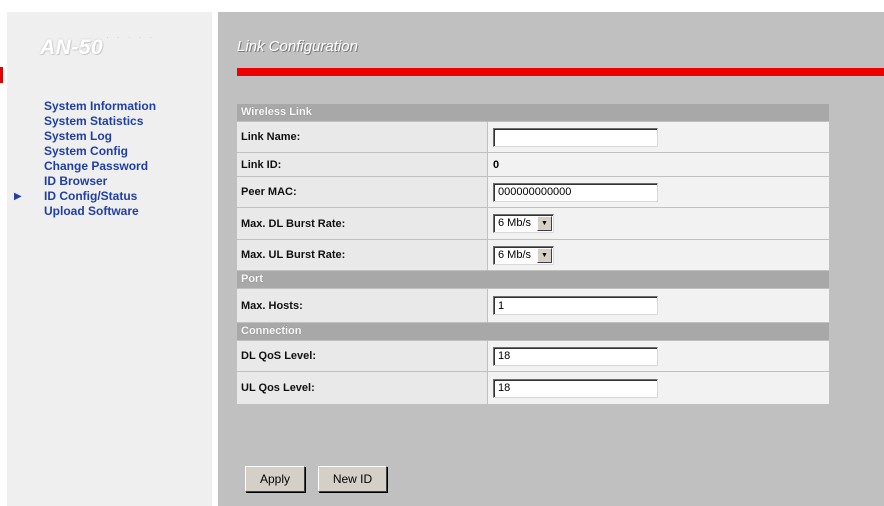 Image resolution: width=884 pixels, height=506 pixels. What do you see at coordinates (658, 223) in the screenshot?
I see `dl-burst-rate-cell: 6 Mb/s ▼` at bounding box center [658, 223].